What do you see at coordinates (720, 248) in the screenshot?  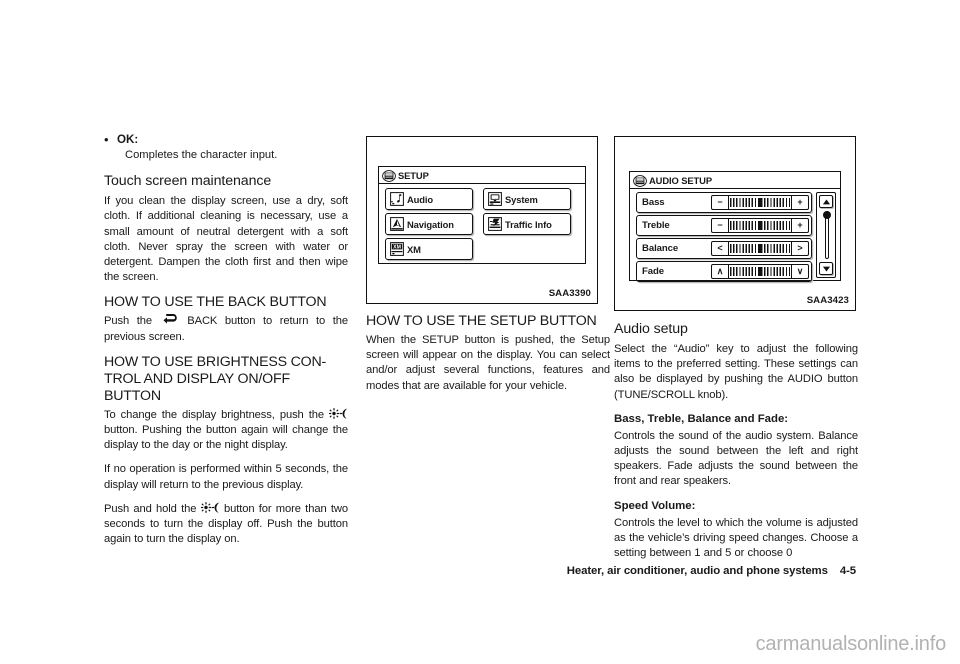 I see `balance-left-button: <` at bounding box center [720, 248].